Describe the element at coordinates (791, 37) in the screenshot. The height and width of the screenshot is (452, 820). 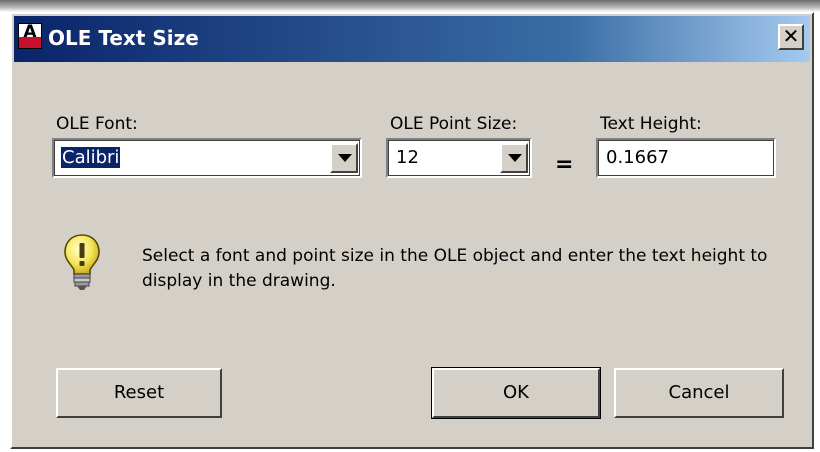
I see `close-button: ✕` at that location.